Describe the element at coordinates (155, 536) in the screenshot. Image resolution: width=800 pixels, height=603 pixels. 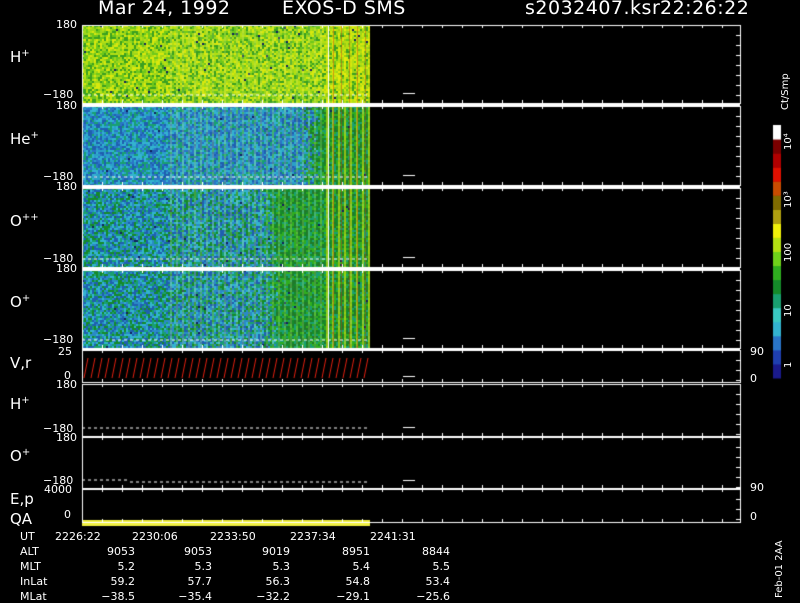
I see `table-cell: 2230:06` at that location.